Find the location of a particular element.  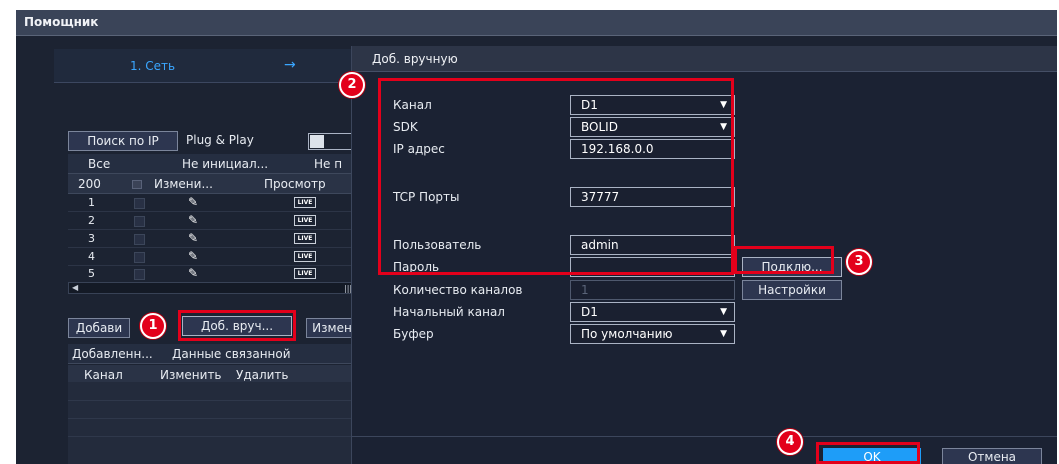

callout-badge-3: 3 is located at coordinates (859, 262).